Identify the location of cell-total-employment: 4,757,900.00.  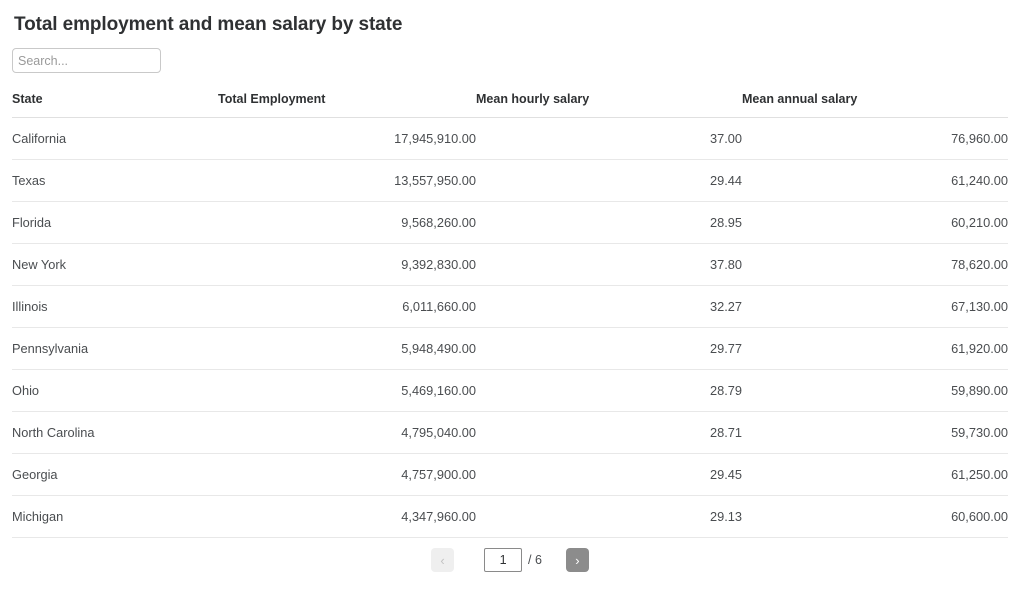
(347, 474).